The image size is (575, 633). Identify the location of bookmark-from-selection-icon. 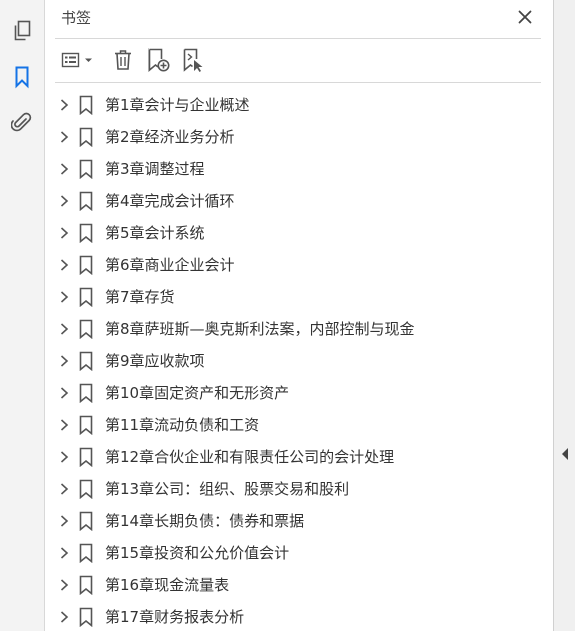
(193, 60).